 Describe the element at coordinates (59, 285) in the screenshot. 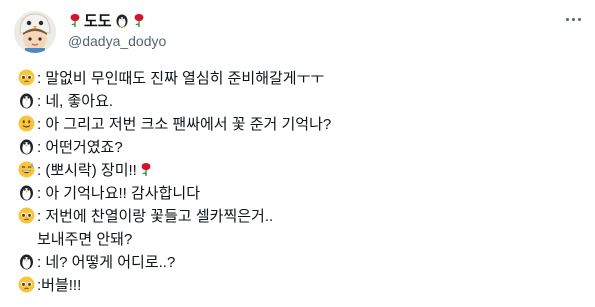

I see `tweet-line-text: :버블!!!` at that location.